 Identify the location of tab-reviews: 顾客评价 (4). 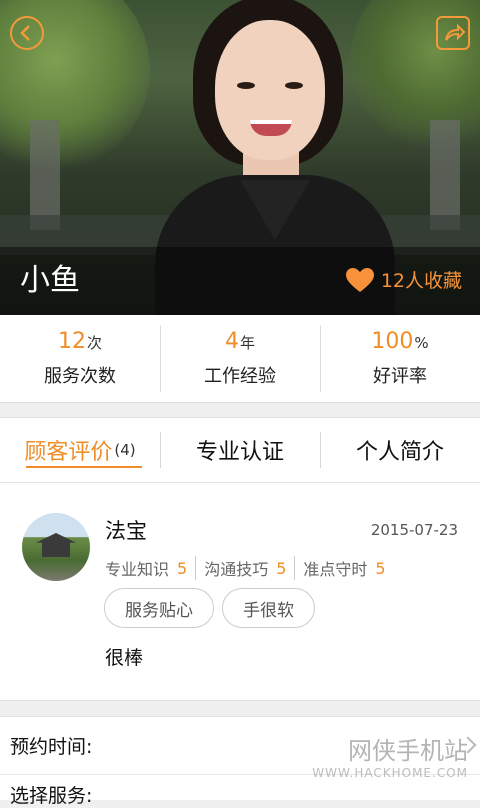
(80, 450).